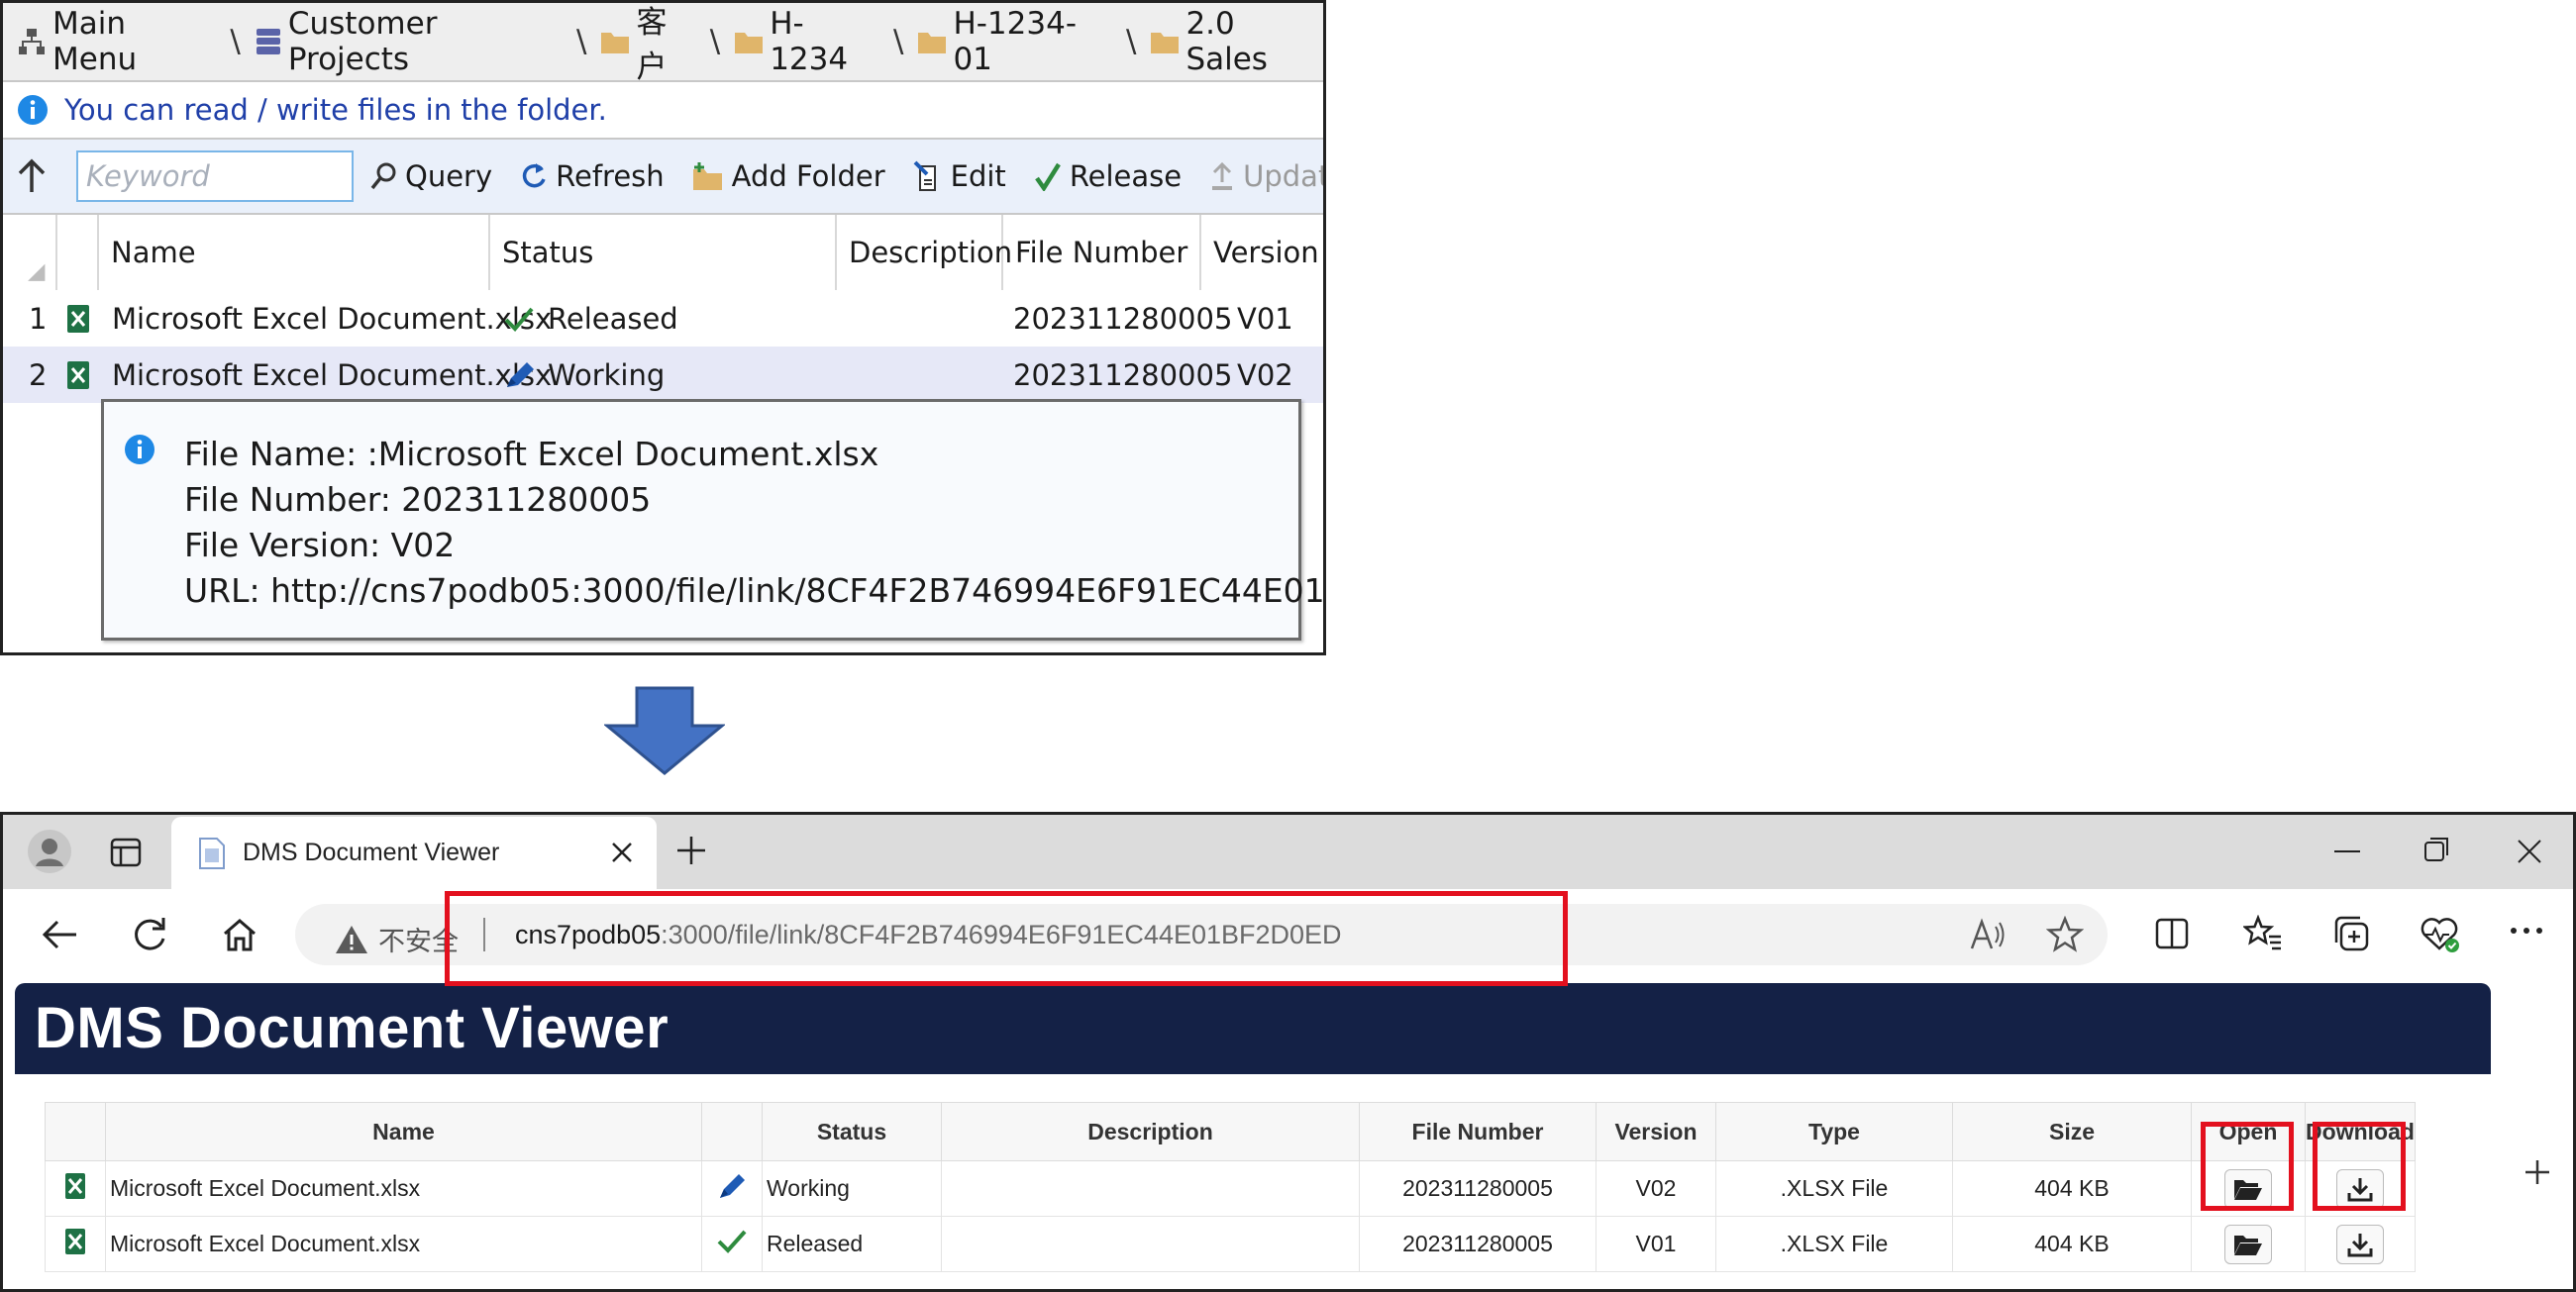 The image size is (2576, 1292). What do you see at coordinates (1126, 176) in the screenshot?
I see `release-label: Release` at bounding box center [1126, 176].